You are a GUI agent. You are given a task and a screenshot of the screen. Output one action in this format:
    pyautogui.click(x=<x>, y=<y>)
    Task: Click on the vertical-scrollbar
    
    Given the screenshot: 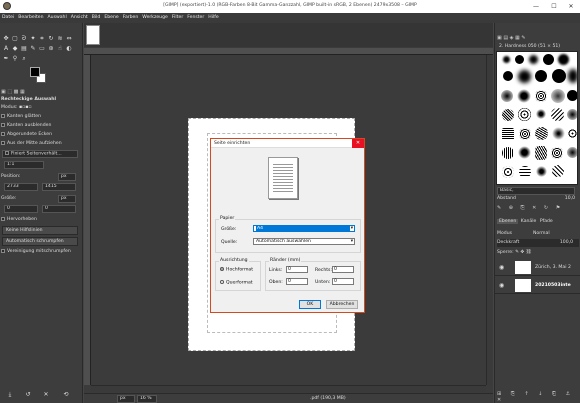 What is the action you would take?
    pyautogui.click(x=489, y=220)
    